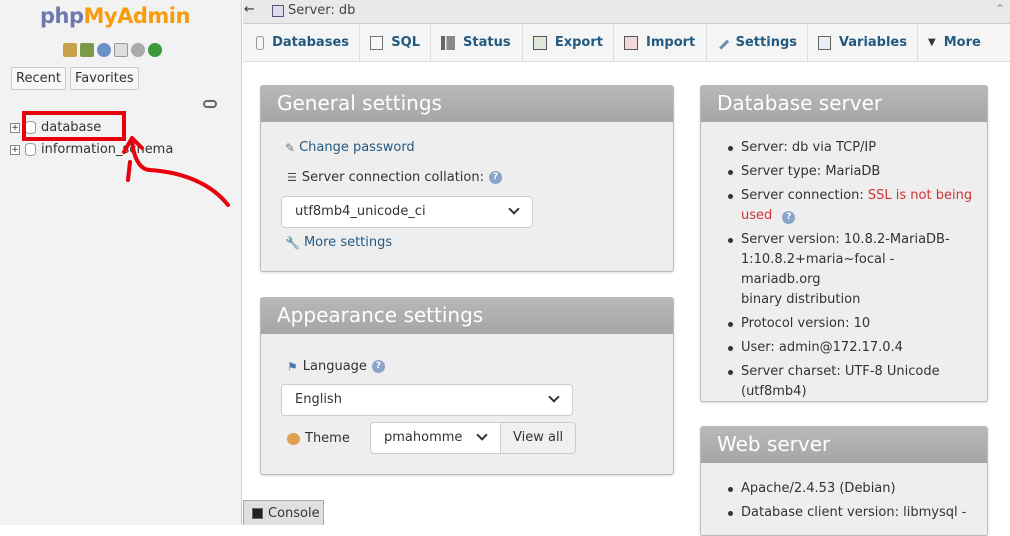 This screenshot has height=536, width=1010. What do you see at coordinates (318, 399) in the screenshot?
I see `select-value: English` at bounding box center [318, 399].